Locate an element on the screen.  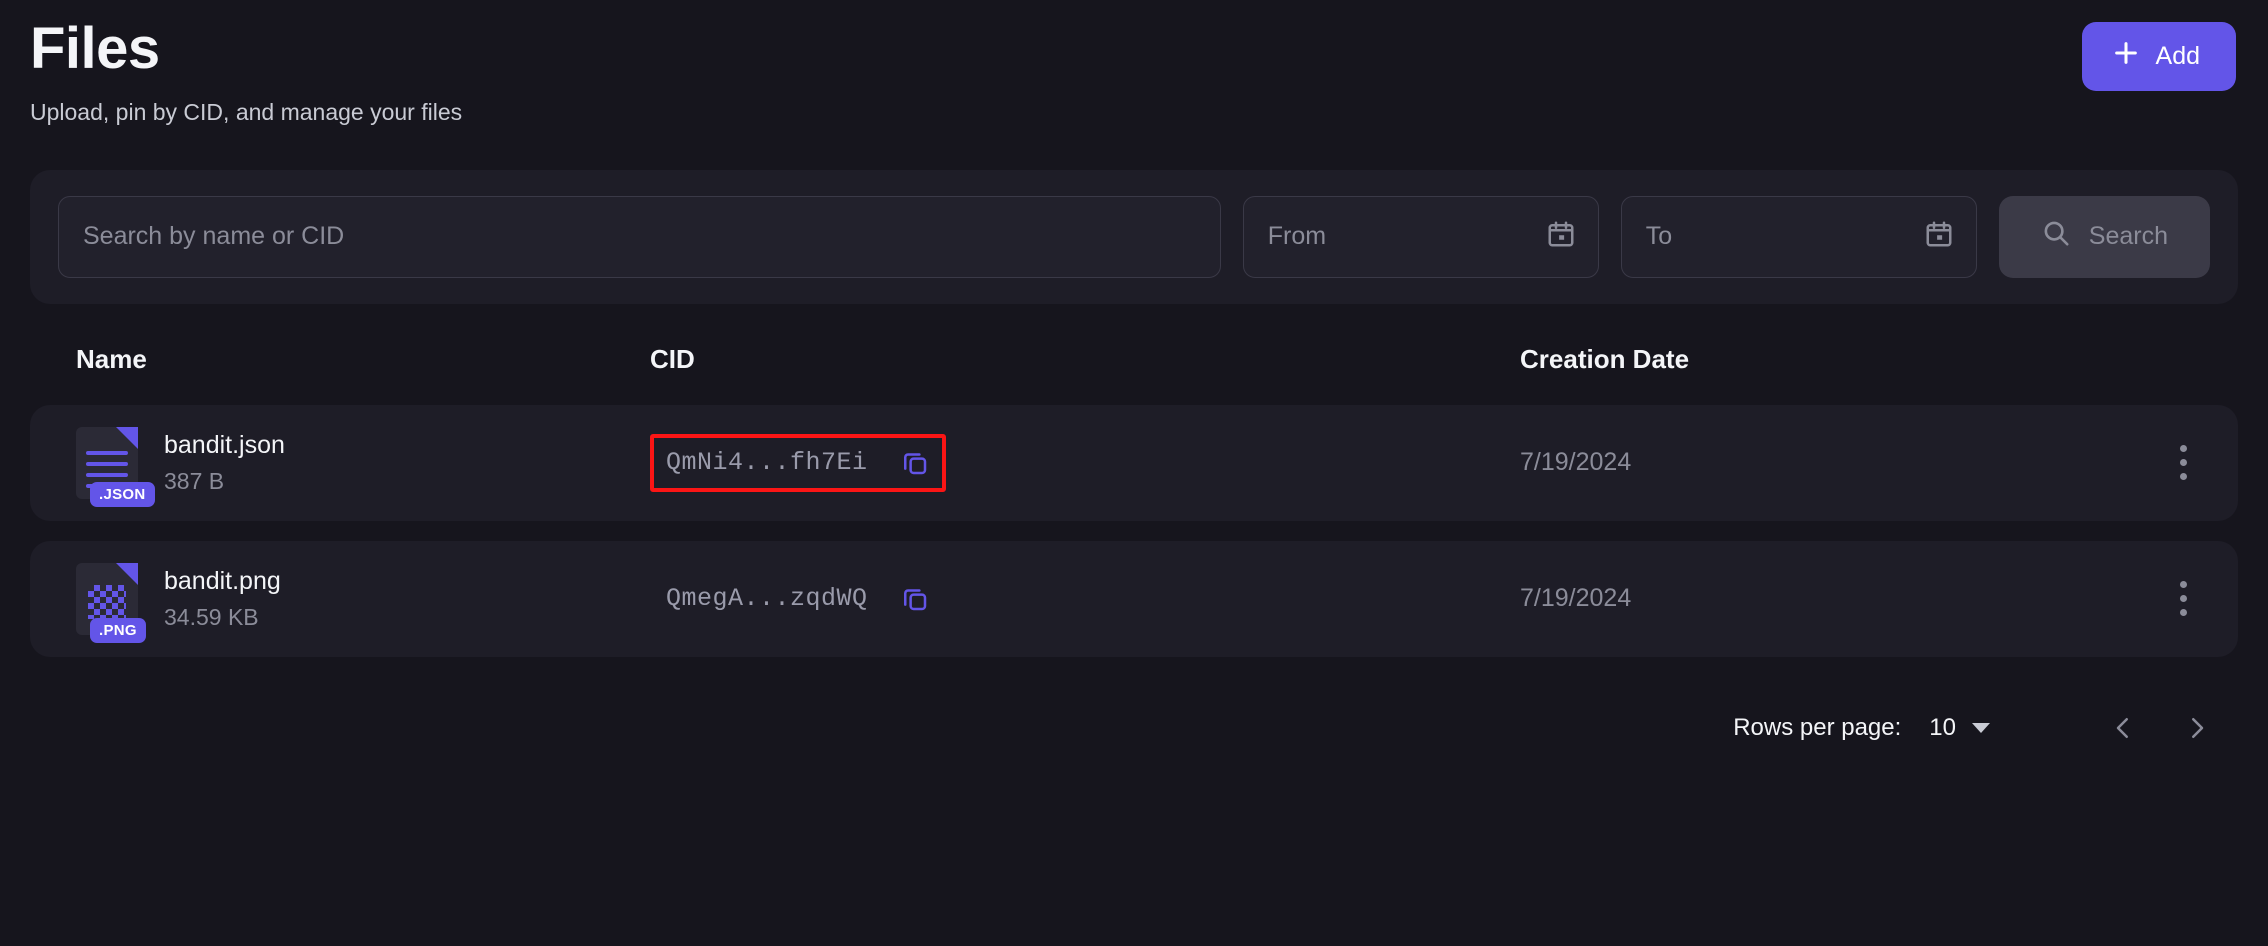
cid-highlight-box: QmNi4...fh7Ei is located at coordinates (798, 462).